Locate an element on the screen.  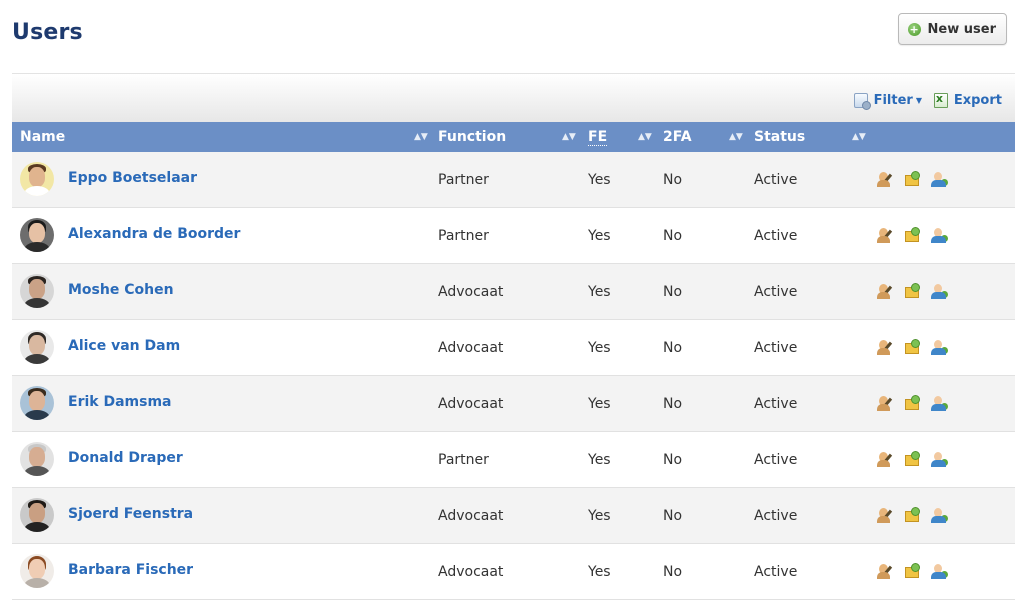
user-name-link: Alexandra de Boorder is located at coordinates (154, 234).